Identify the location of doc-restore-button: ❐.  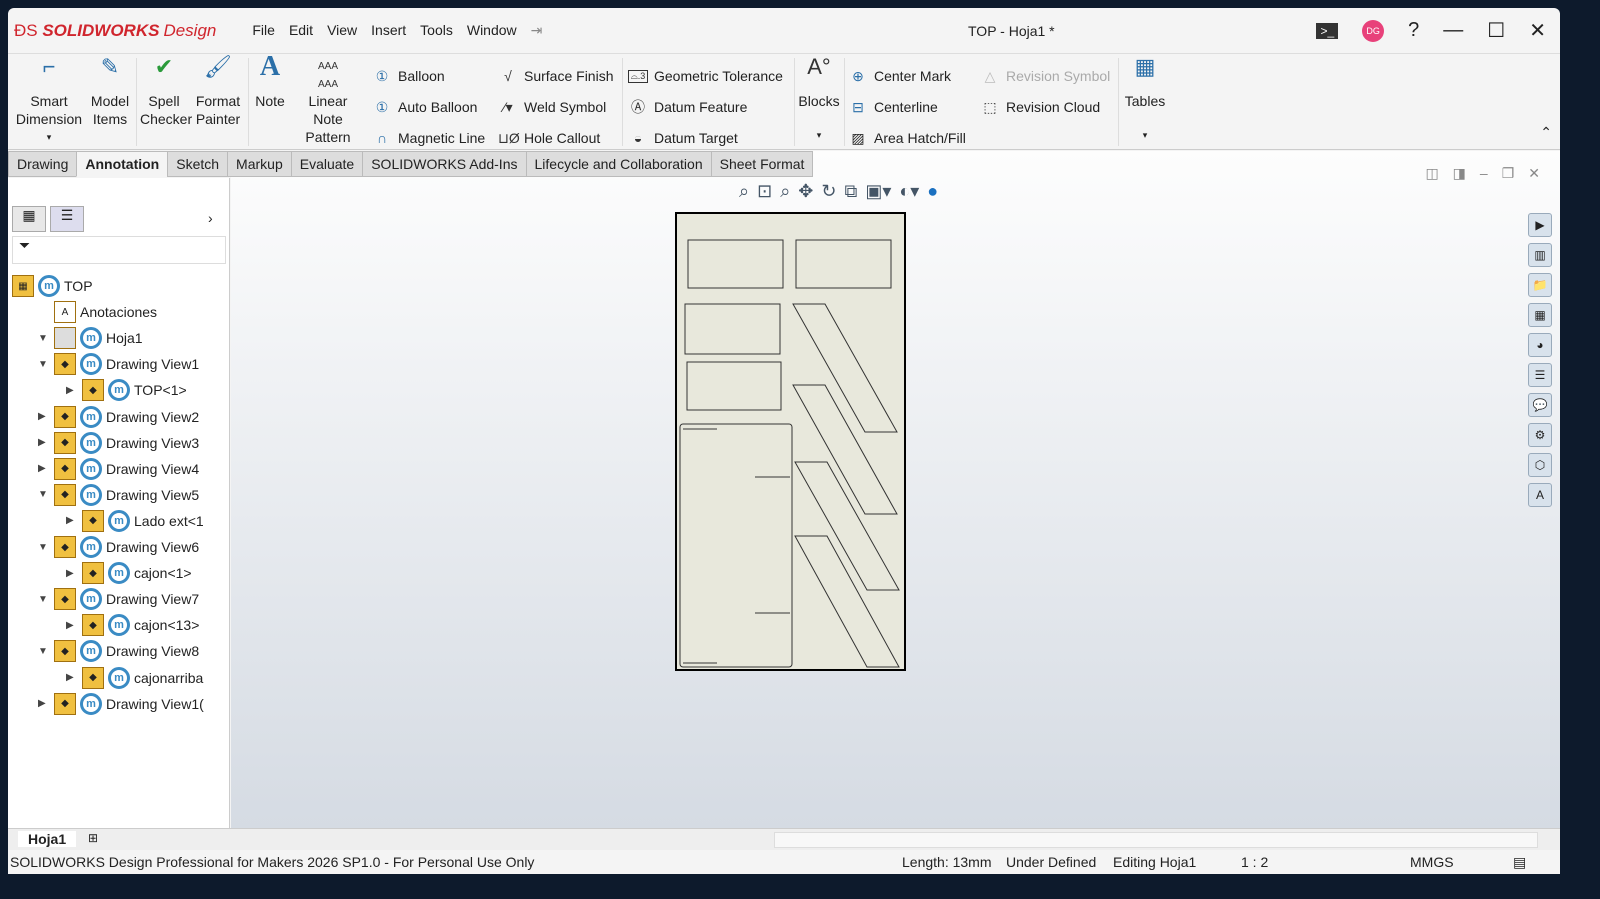
(1508, 173).